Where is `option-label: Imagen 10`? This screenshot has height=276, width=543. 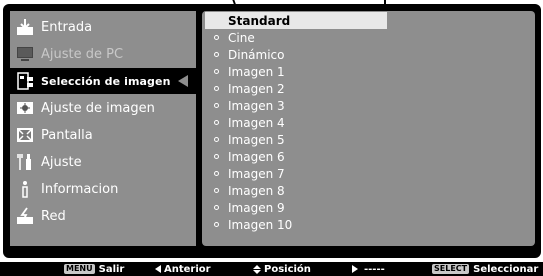
option-label: Imagen 10 is located at coordinates (260, 224).